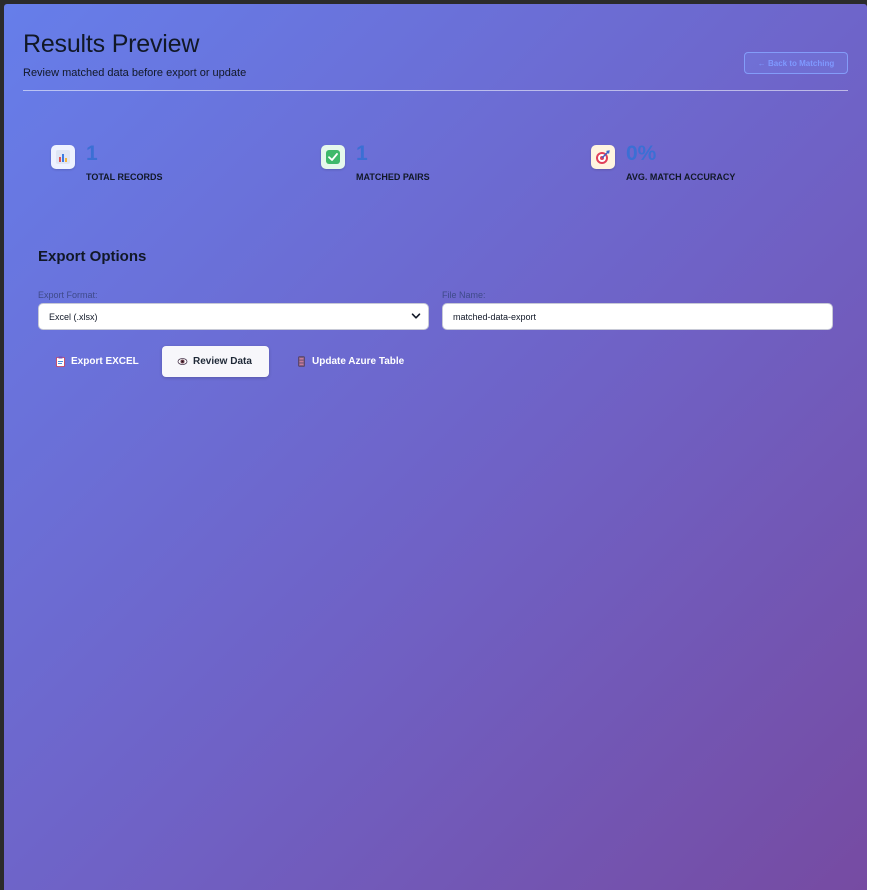 This screenshot has height=890, width=872. I want to click on check-box-icon, so click(333, 157).